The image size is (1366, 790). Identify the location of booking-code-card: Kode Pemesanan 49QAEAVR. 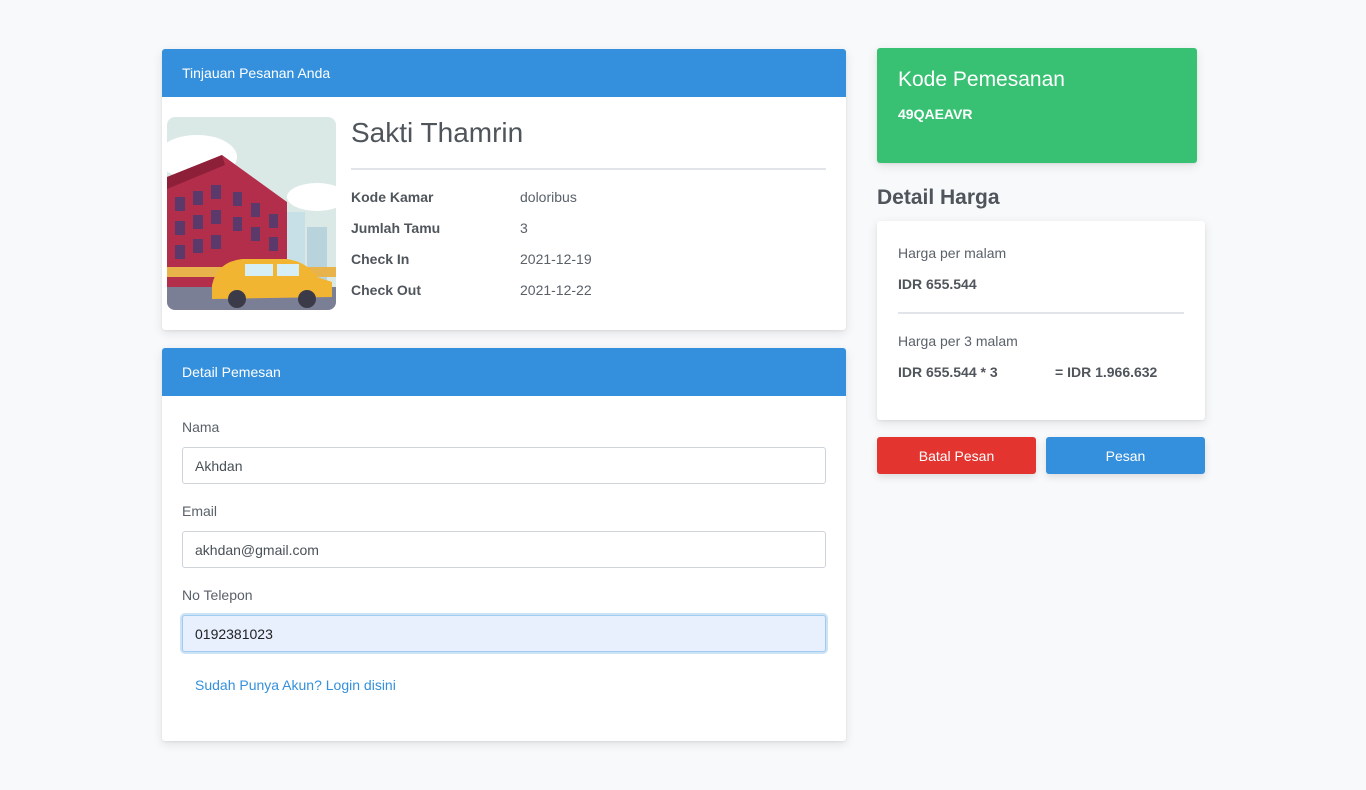
(1037, 105).